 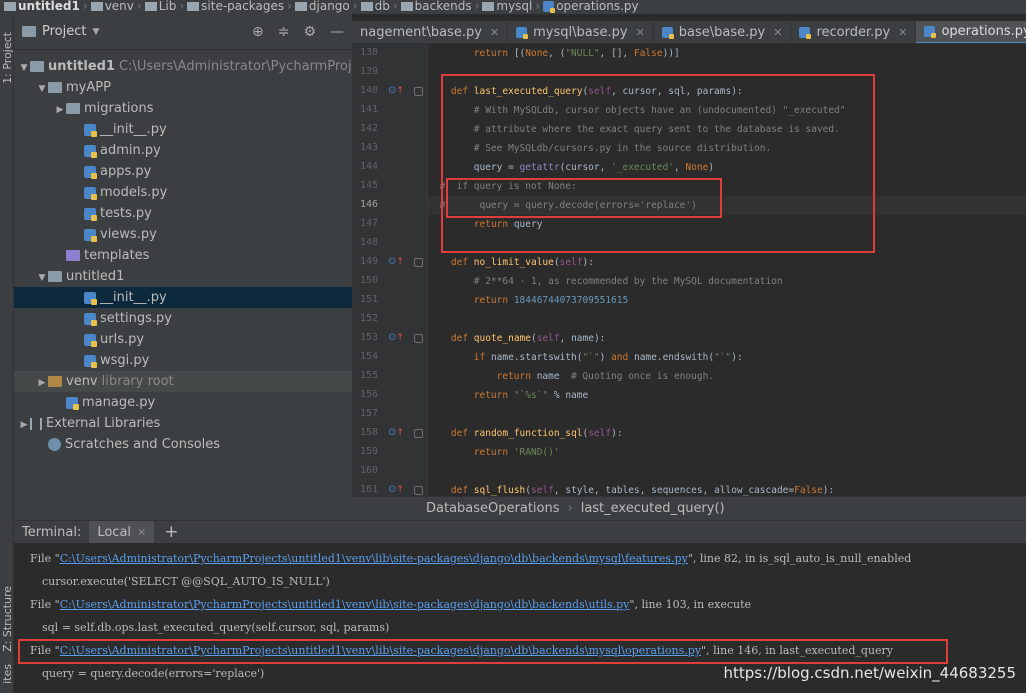 What do you see at coordinates (284, 32) in the screenshot?
I see `collapse-icon: ≑` at bounding box center [284, 32].